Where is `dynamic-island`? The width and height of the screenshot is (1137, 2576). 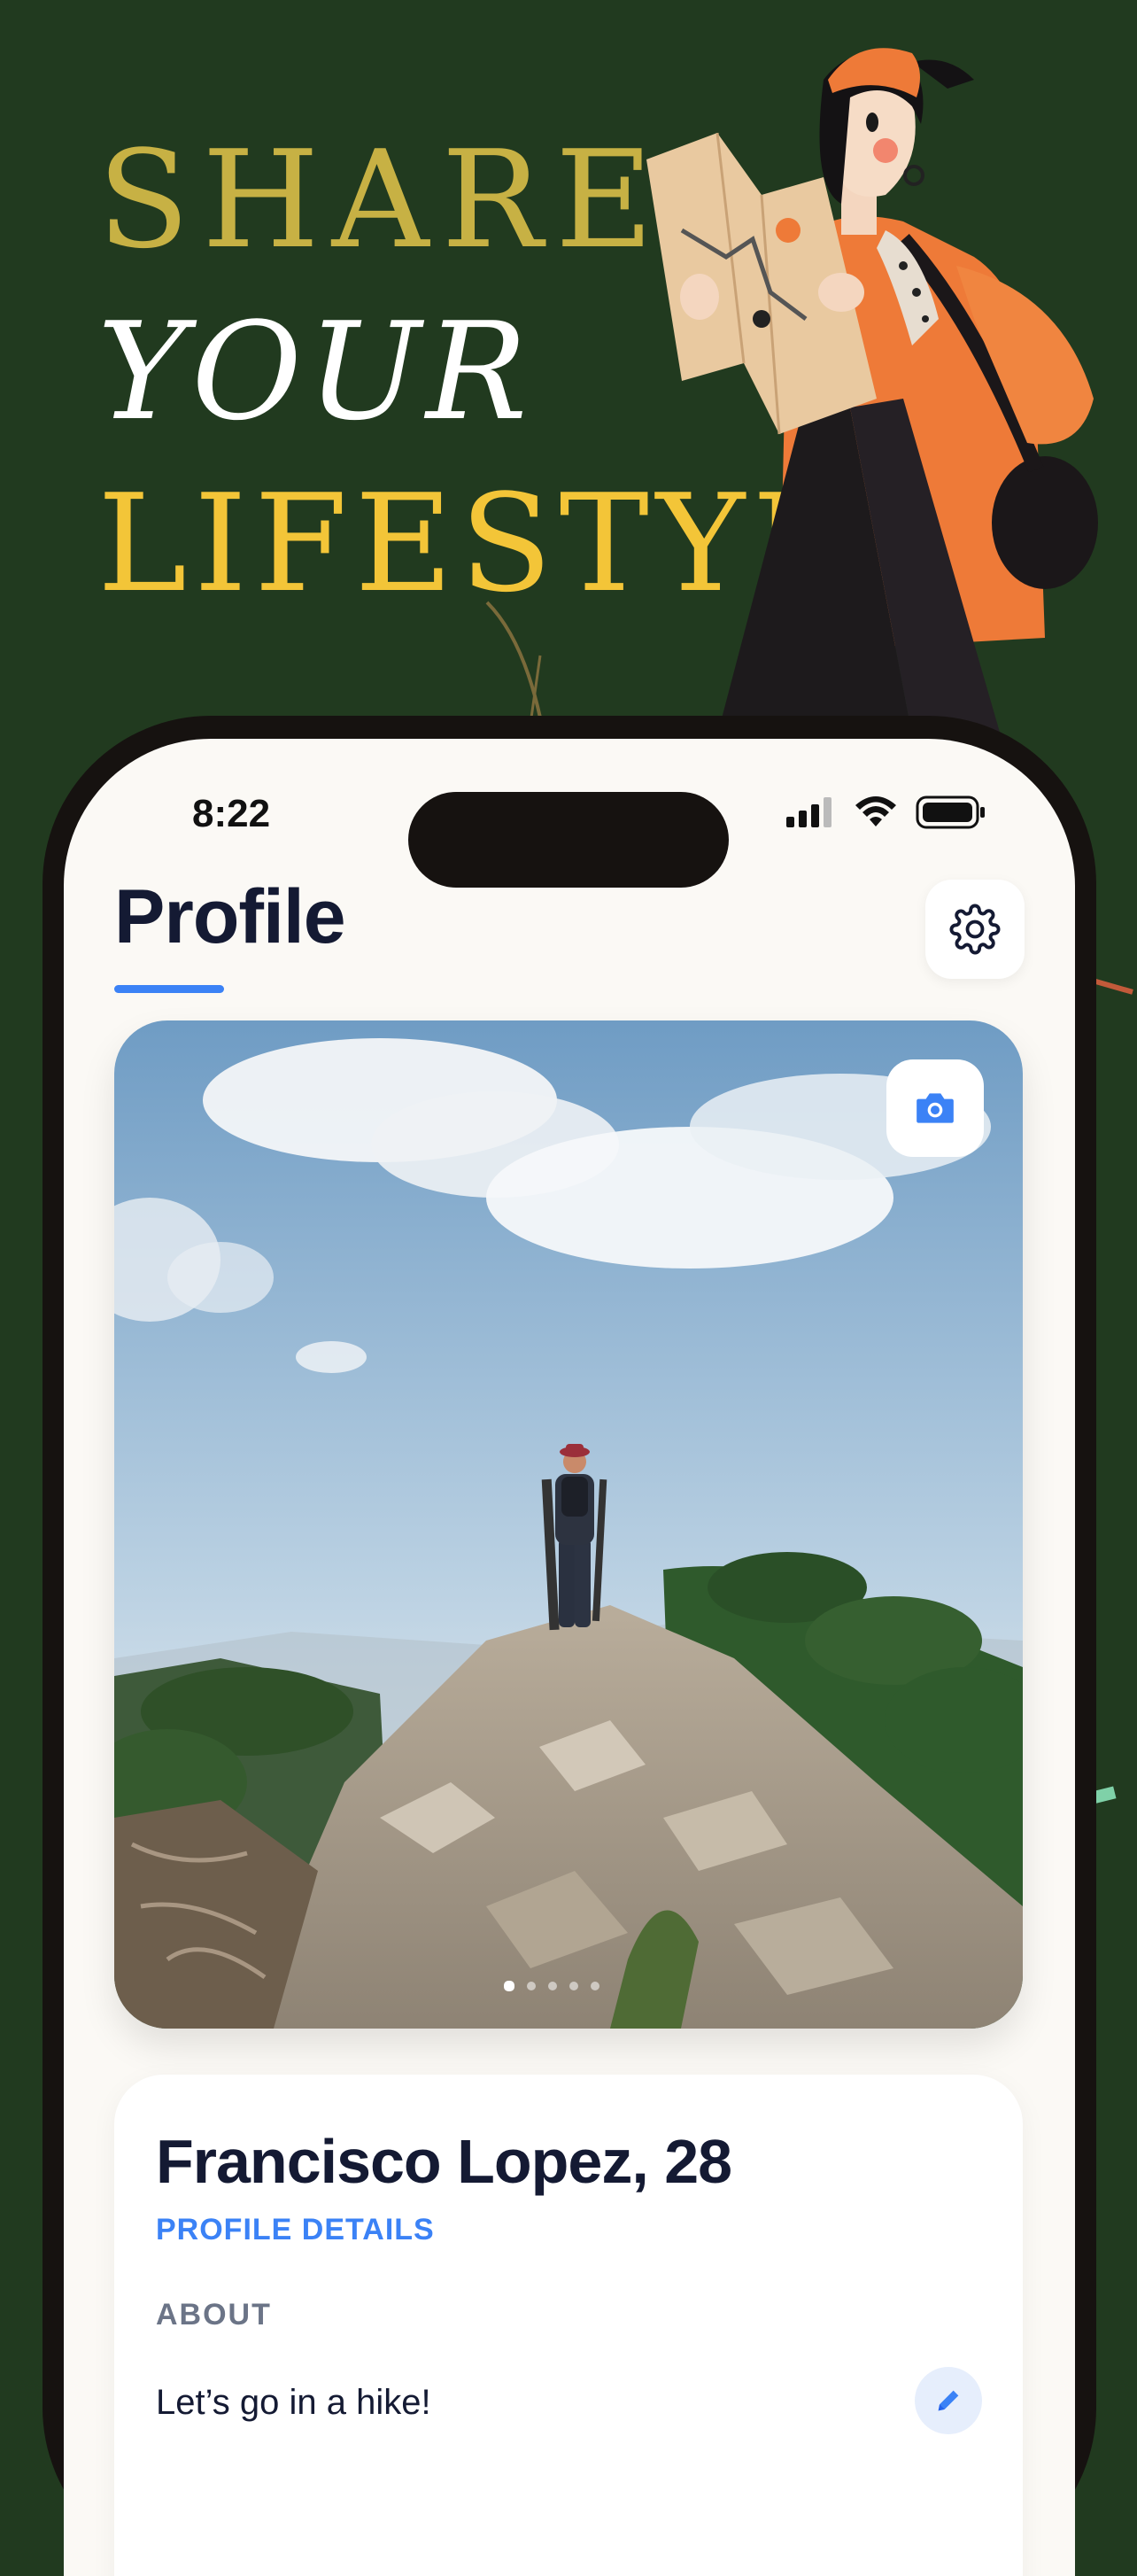 dynamic-island is located at coordinates (568, 840).